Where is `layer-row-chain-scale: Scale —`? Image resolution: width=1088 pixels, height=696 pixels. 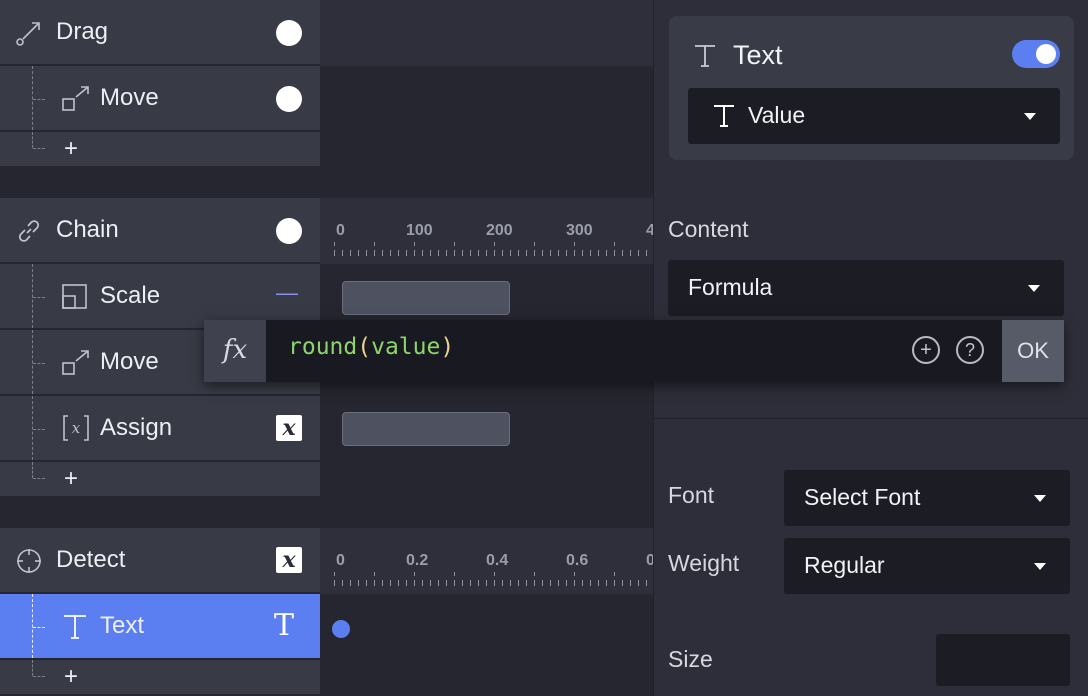 layer-row-chain-scale: Scale — is located at coordinates (160, 296).